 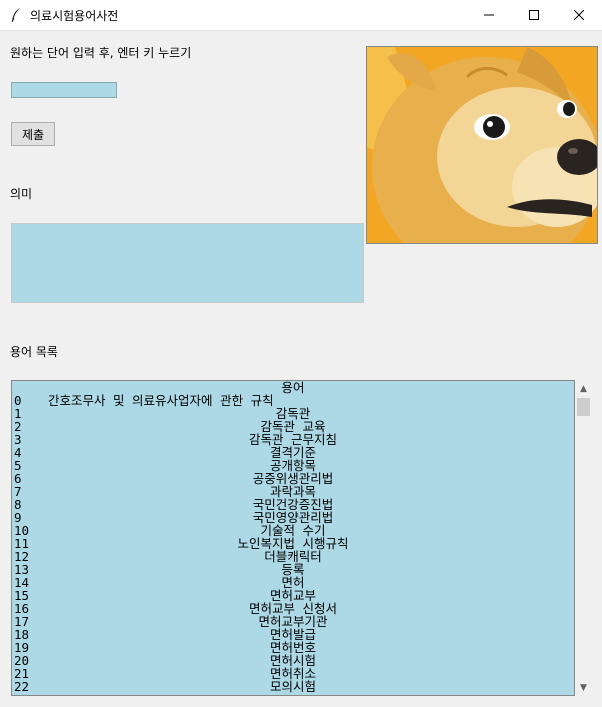 I want to click on minimize-button, so click(x=489, y=15).